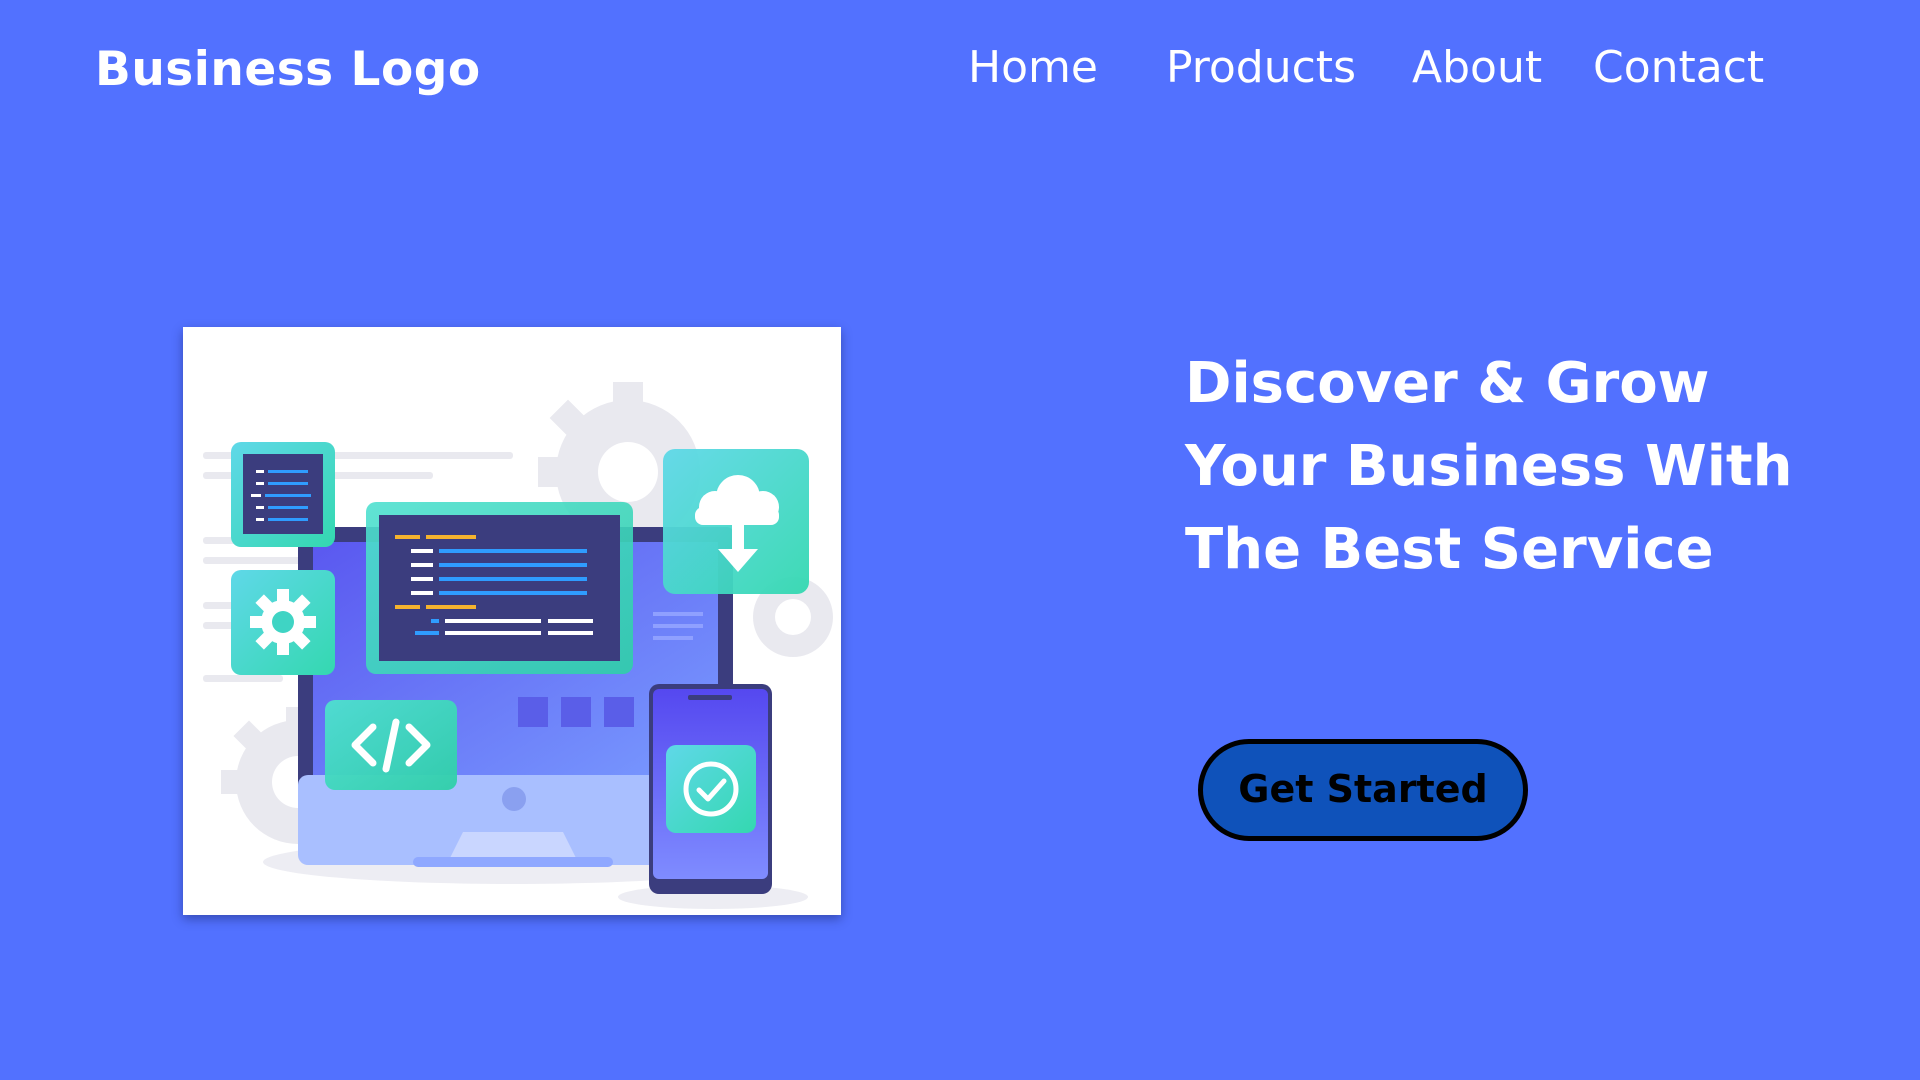  I want to click on headline-line-3: The Best Service, so click(1449, 549).